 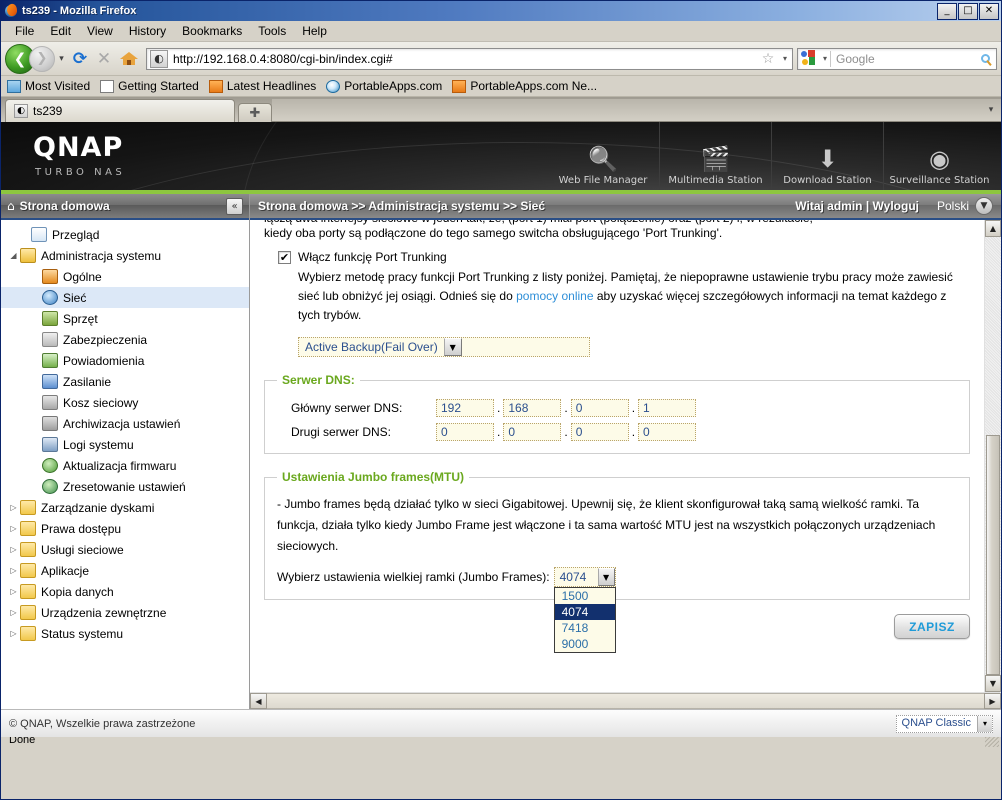 I want to click on sidebar-item-og-lne: Ogólne, so click(x=125, y=276).